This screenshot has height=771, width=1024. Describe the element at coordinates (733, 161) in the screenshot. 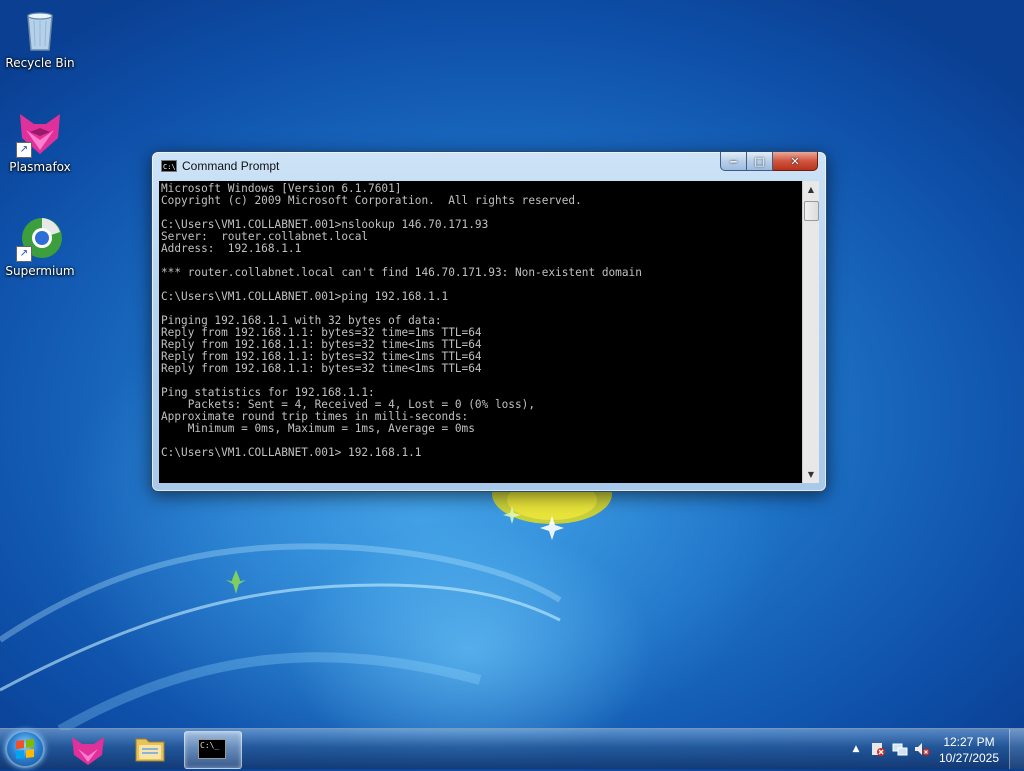

I see `minimize-button: ‒` at that location.